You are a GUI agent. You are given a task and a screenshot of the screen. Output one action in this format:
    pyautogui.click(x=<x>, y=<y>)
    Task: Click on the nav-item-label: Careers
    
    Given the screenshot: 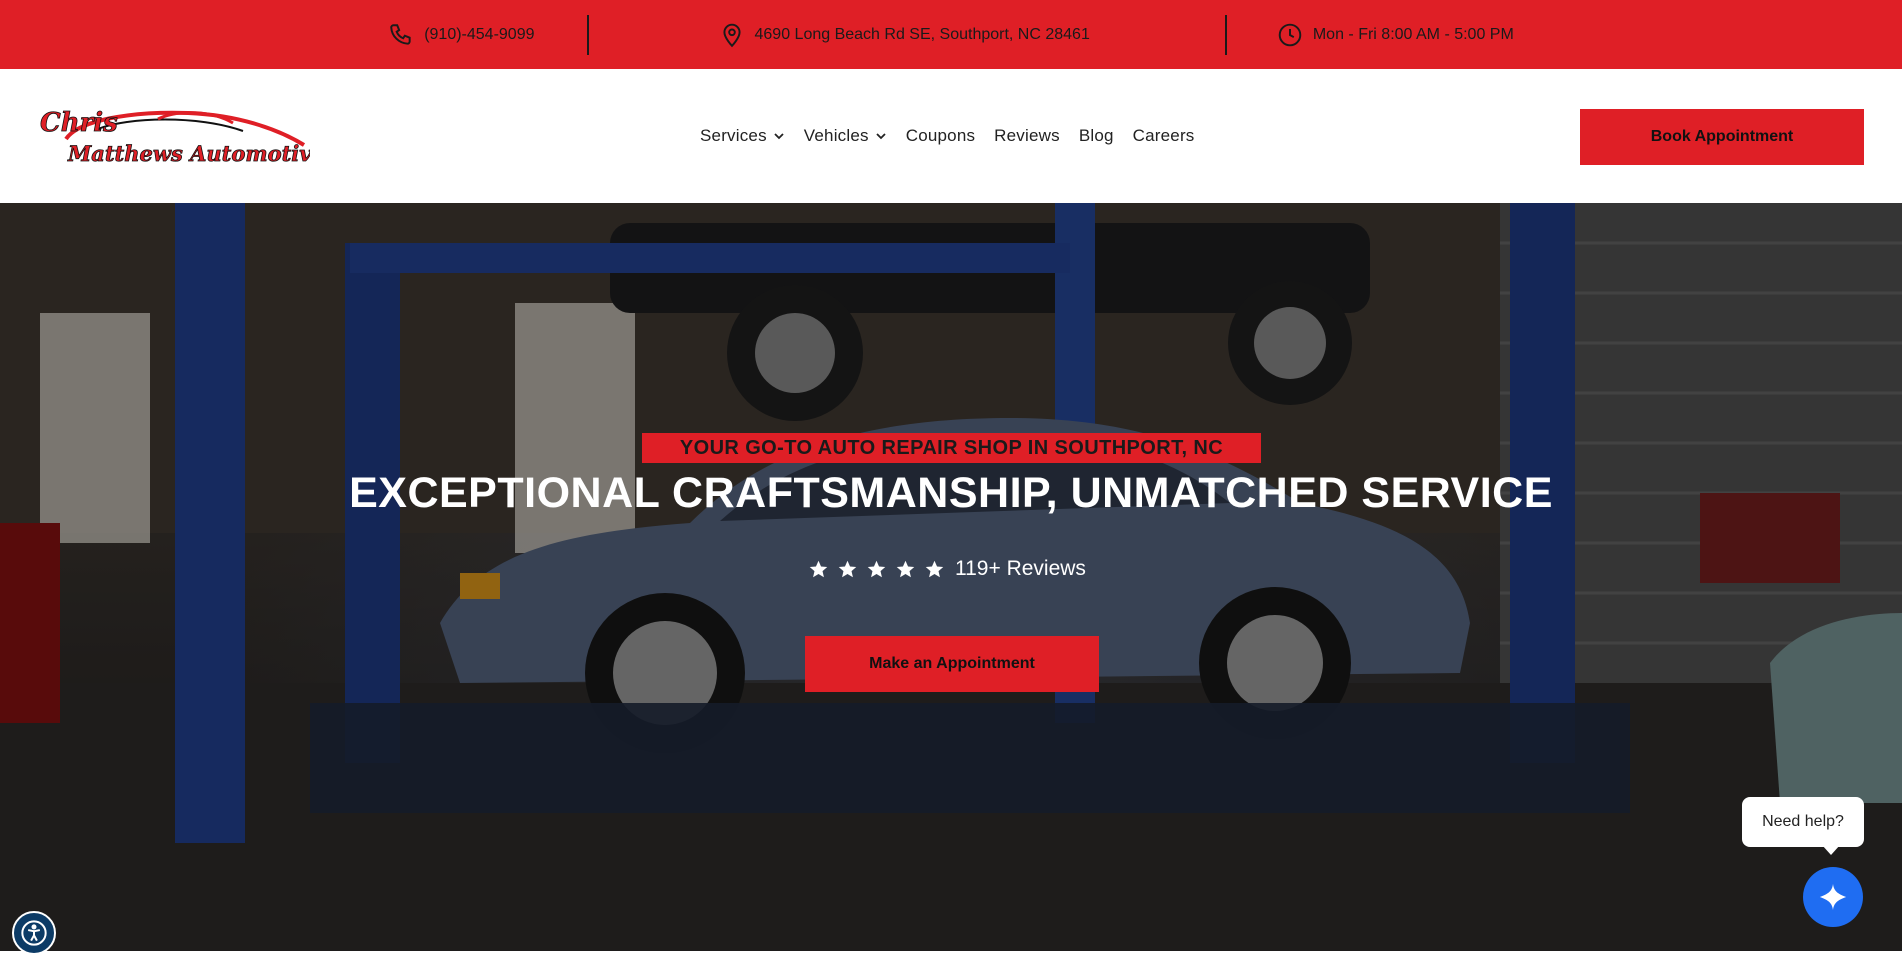 What is the action you would take?
    pyautogui.click(x=1163, y=135)
    